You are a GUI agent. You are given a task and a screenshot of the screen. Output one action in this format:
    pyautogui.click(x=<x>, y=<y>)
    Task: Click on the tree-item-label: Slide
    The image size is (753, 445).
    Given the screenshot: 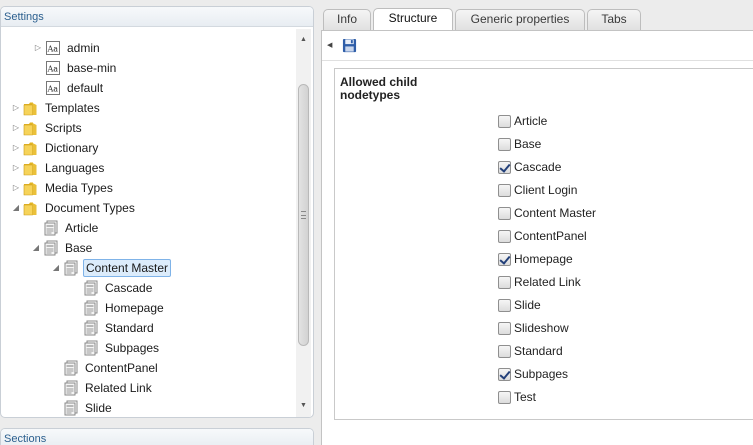 What is the action you would take?
    pyautogui.click(x=98, y=407)
    